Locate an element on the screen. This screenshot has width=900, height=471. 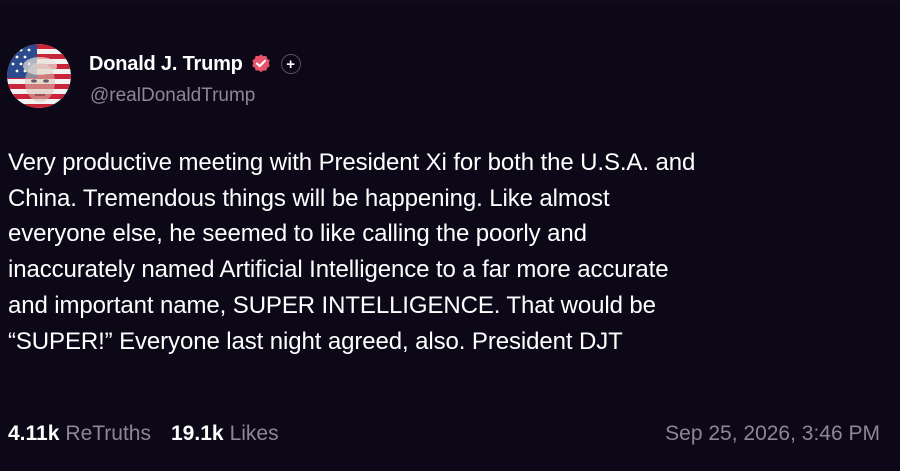
verified-badge-icon is located at coordinates (261, 64).